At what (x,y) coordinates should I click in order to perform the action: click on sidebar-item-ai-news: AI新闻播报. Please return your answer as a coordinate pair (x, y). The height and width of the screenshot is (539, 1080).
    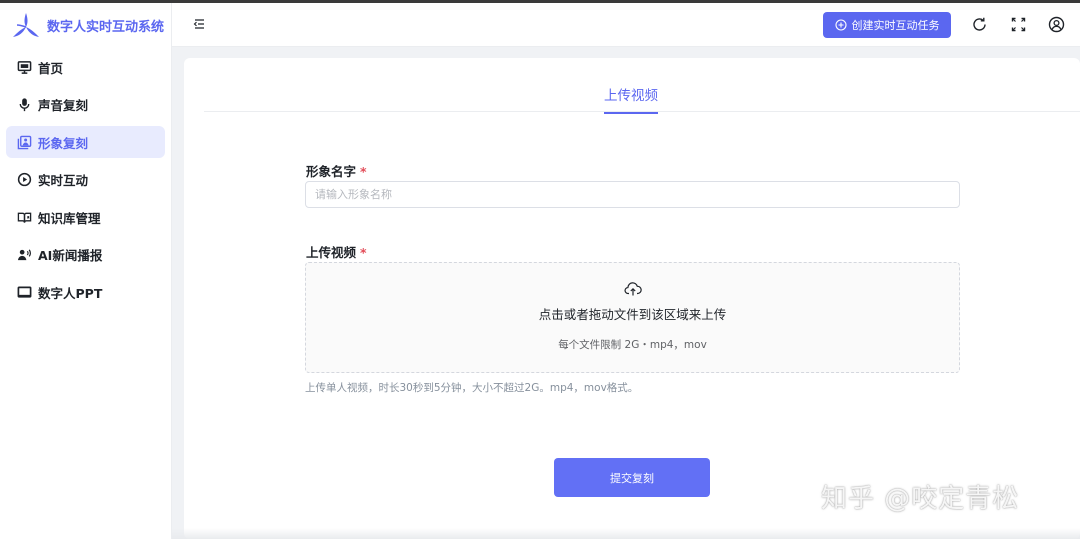
    Looking at the image, I should click on (85, 255).